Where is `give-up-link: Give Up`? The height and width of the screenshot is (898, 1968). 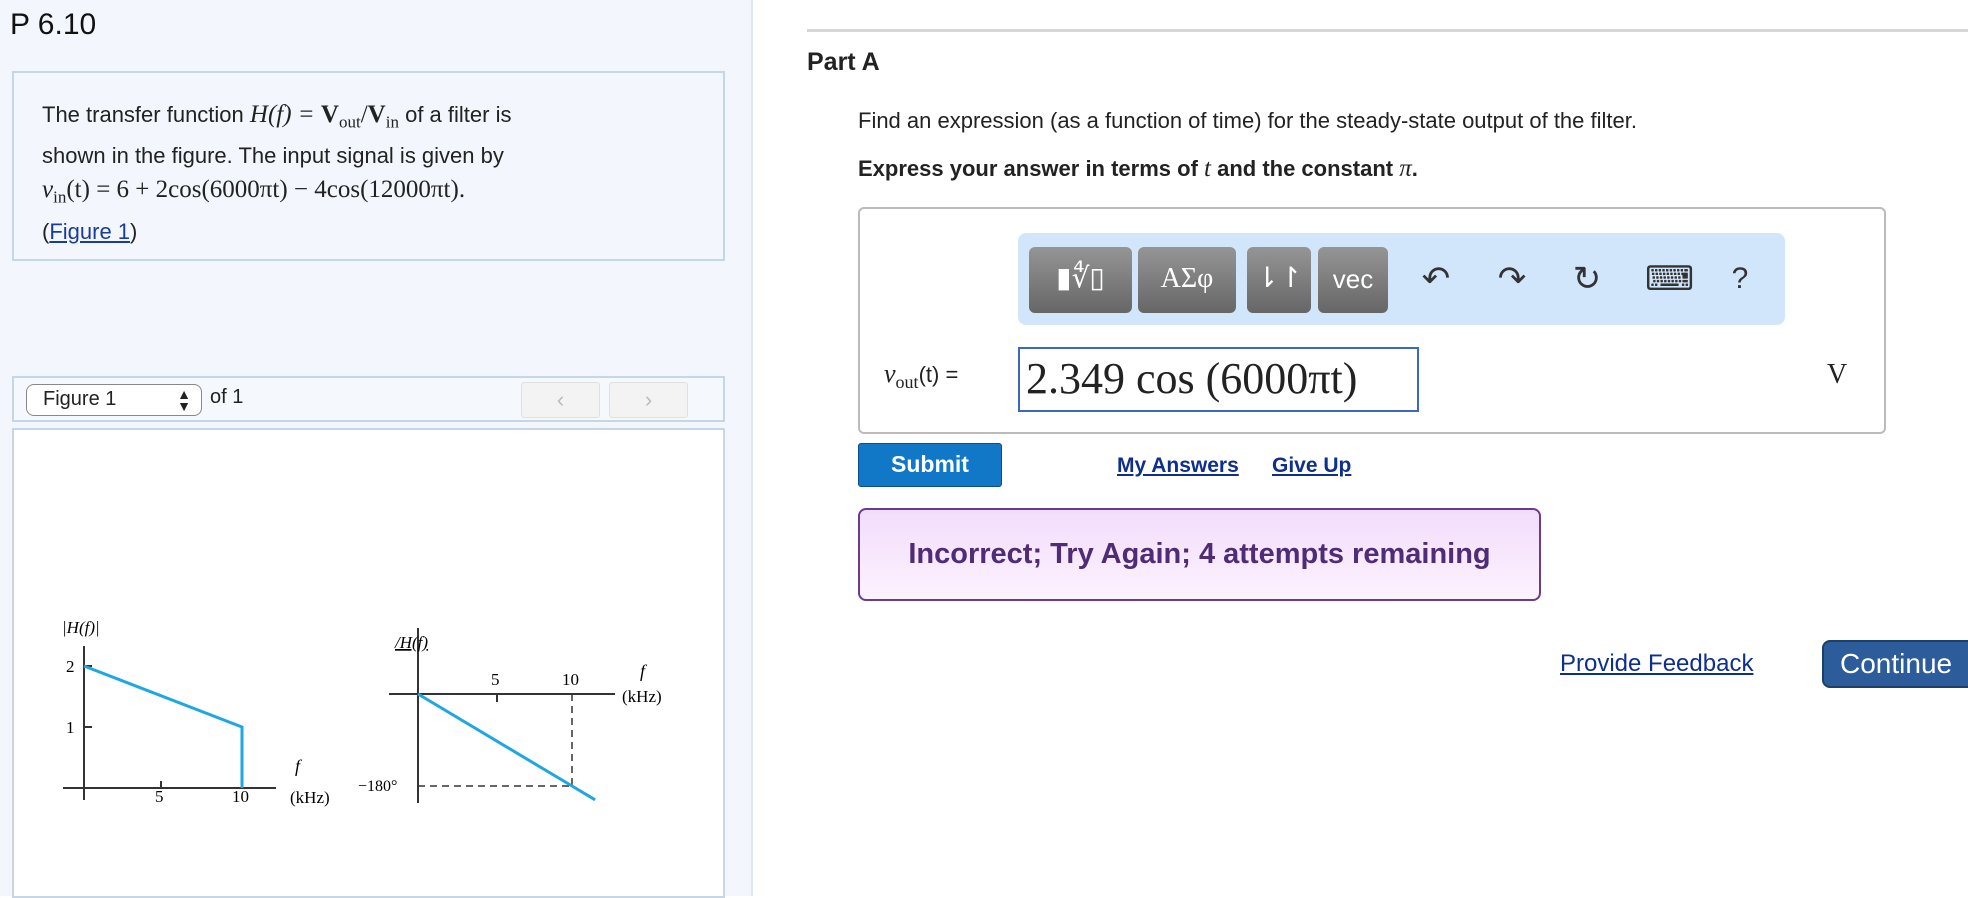 give-up-link: Give Up is located at coordinates (1311, 466).